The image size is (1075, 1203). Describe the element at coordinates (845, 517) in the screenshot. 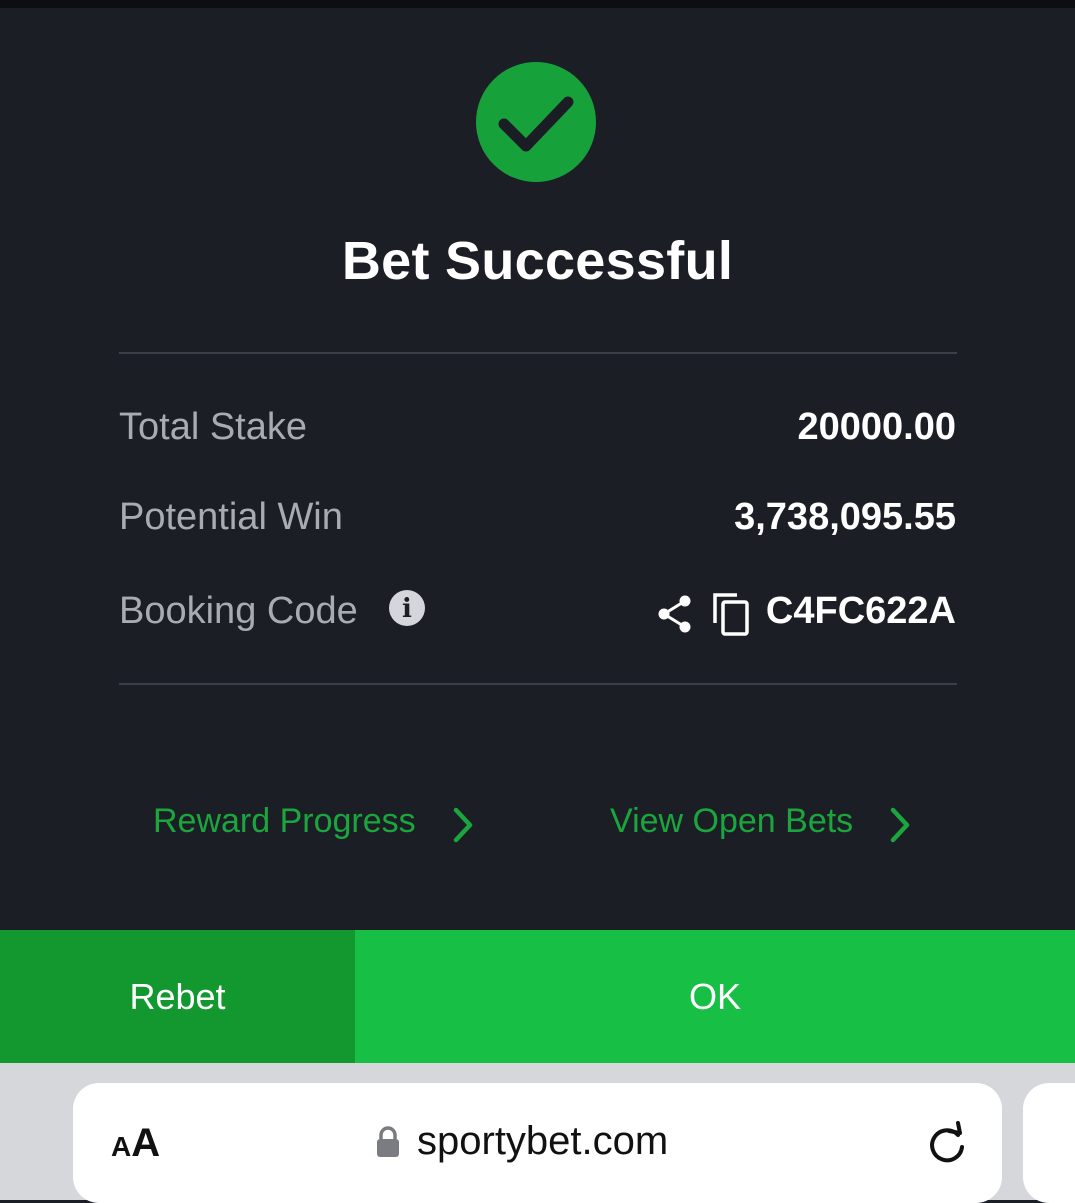

I see `potential-win-value: 3,738,095.55` at that location.